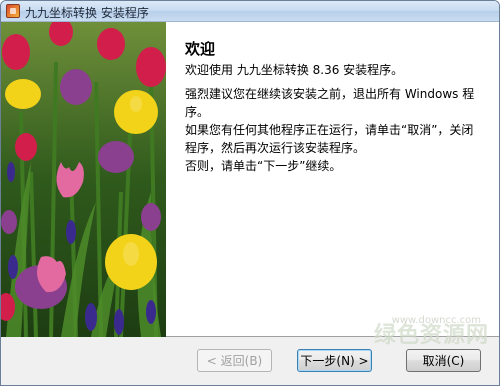 This screenshot has width=500, height=386. What do you see at coordinates (87, 13) in the screenshot?
I see `window-title: 九九坐标转换 安装程序` at bounding box center [87, 13].